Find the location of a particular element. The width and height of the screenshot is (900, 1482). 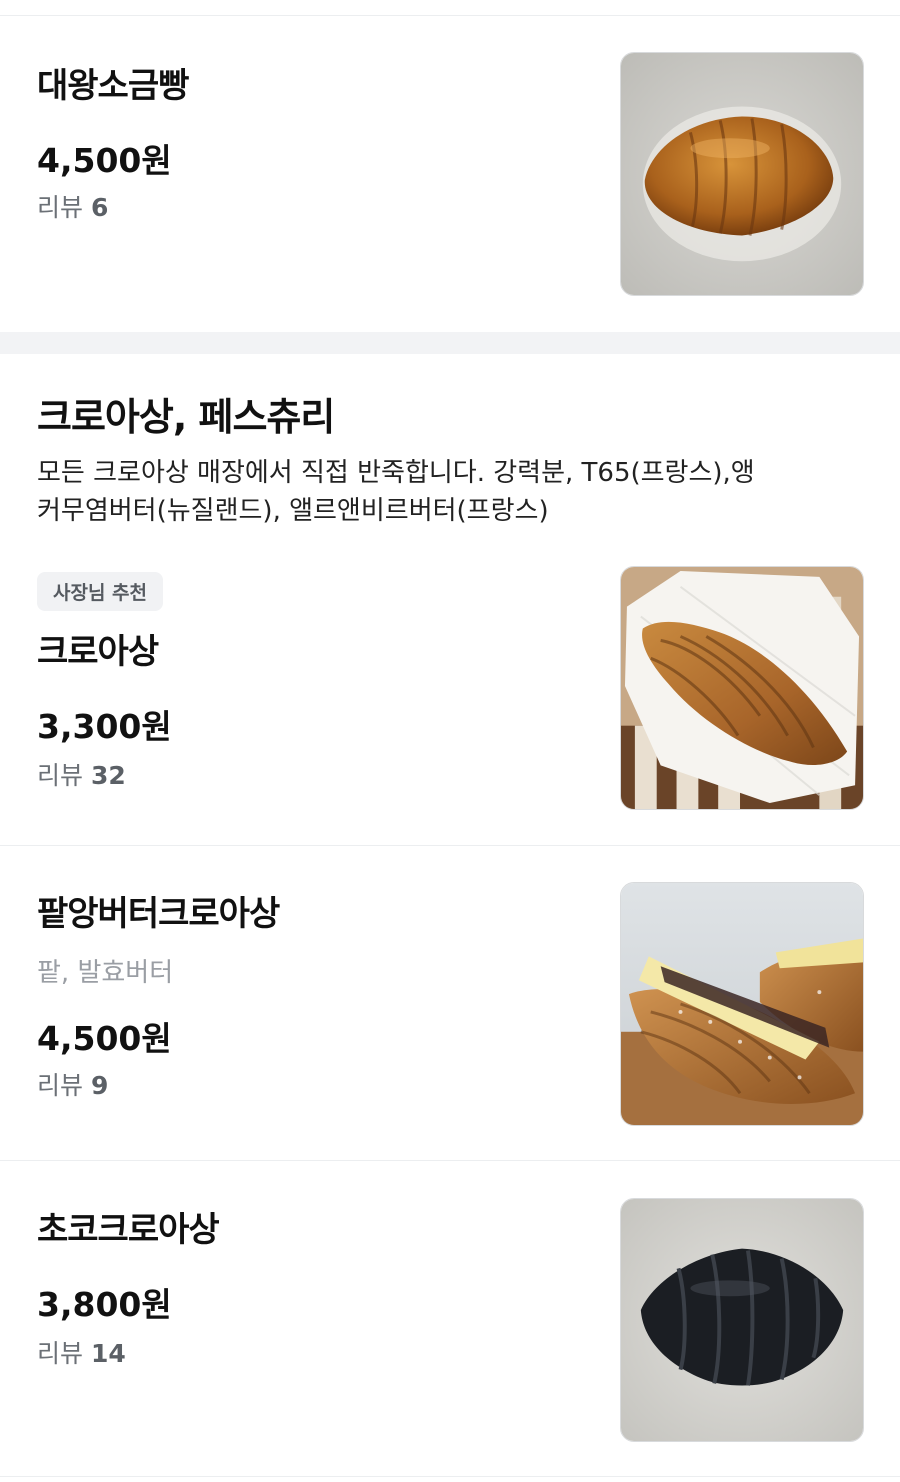

category-description-line: 모든 크로아상 매장에서 직접 반죽합니다. 강력분, T65(프랑스),앵 is located at coordinates (396, 473).